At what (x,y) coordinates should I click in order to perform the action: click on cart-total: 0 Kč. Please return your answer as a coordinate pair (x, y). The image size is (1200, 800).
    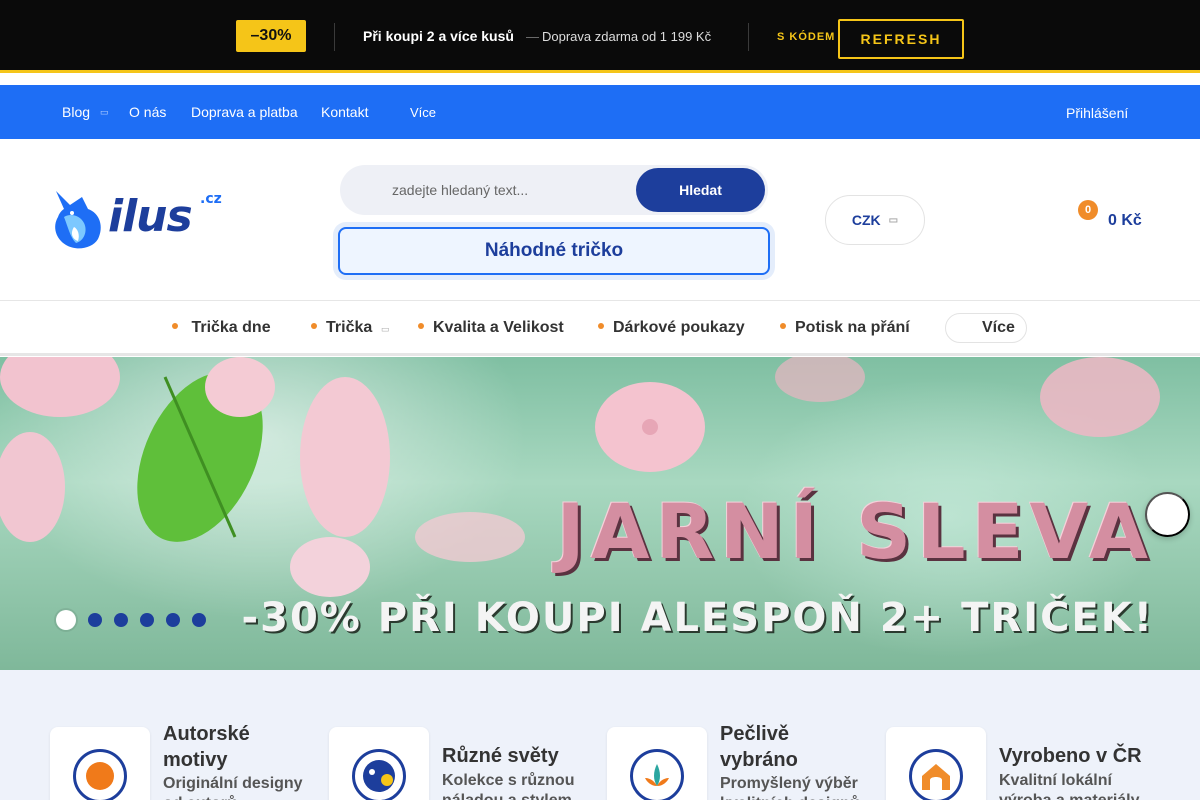
    Looking at the image, I should click on (1125, 221).